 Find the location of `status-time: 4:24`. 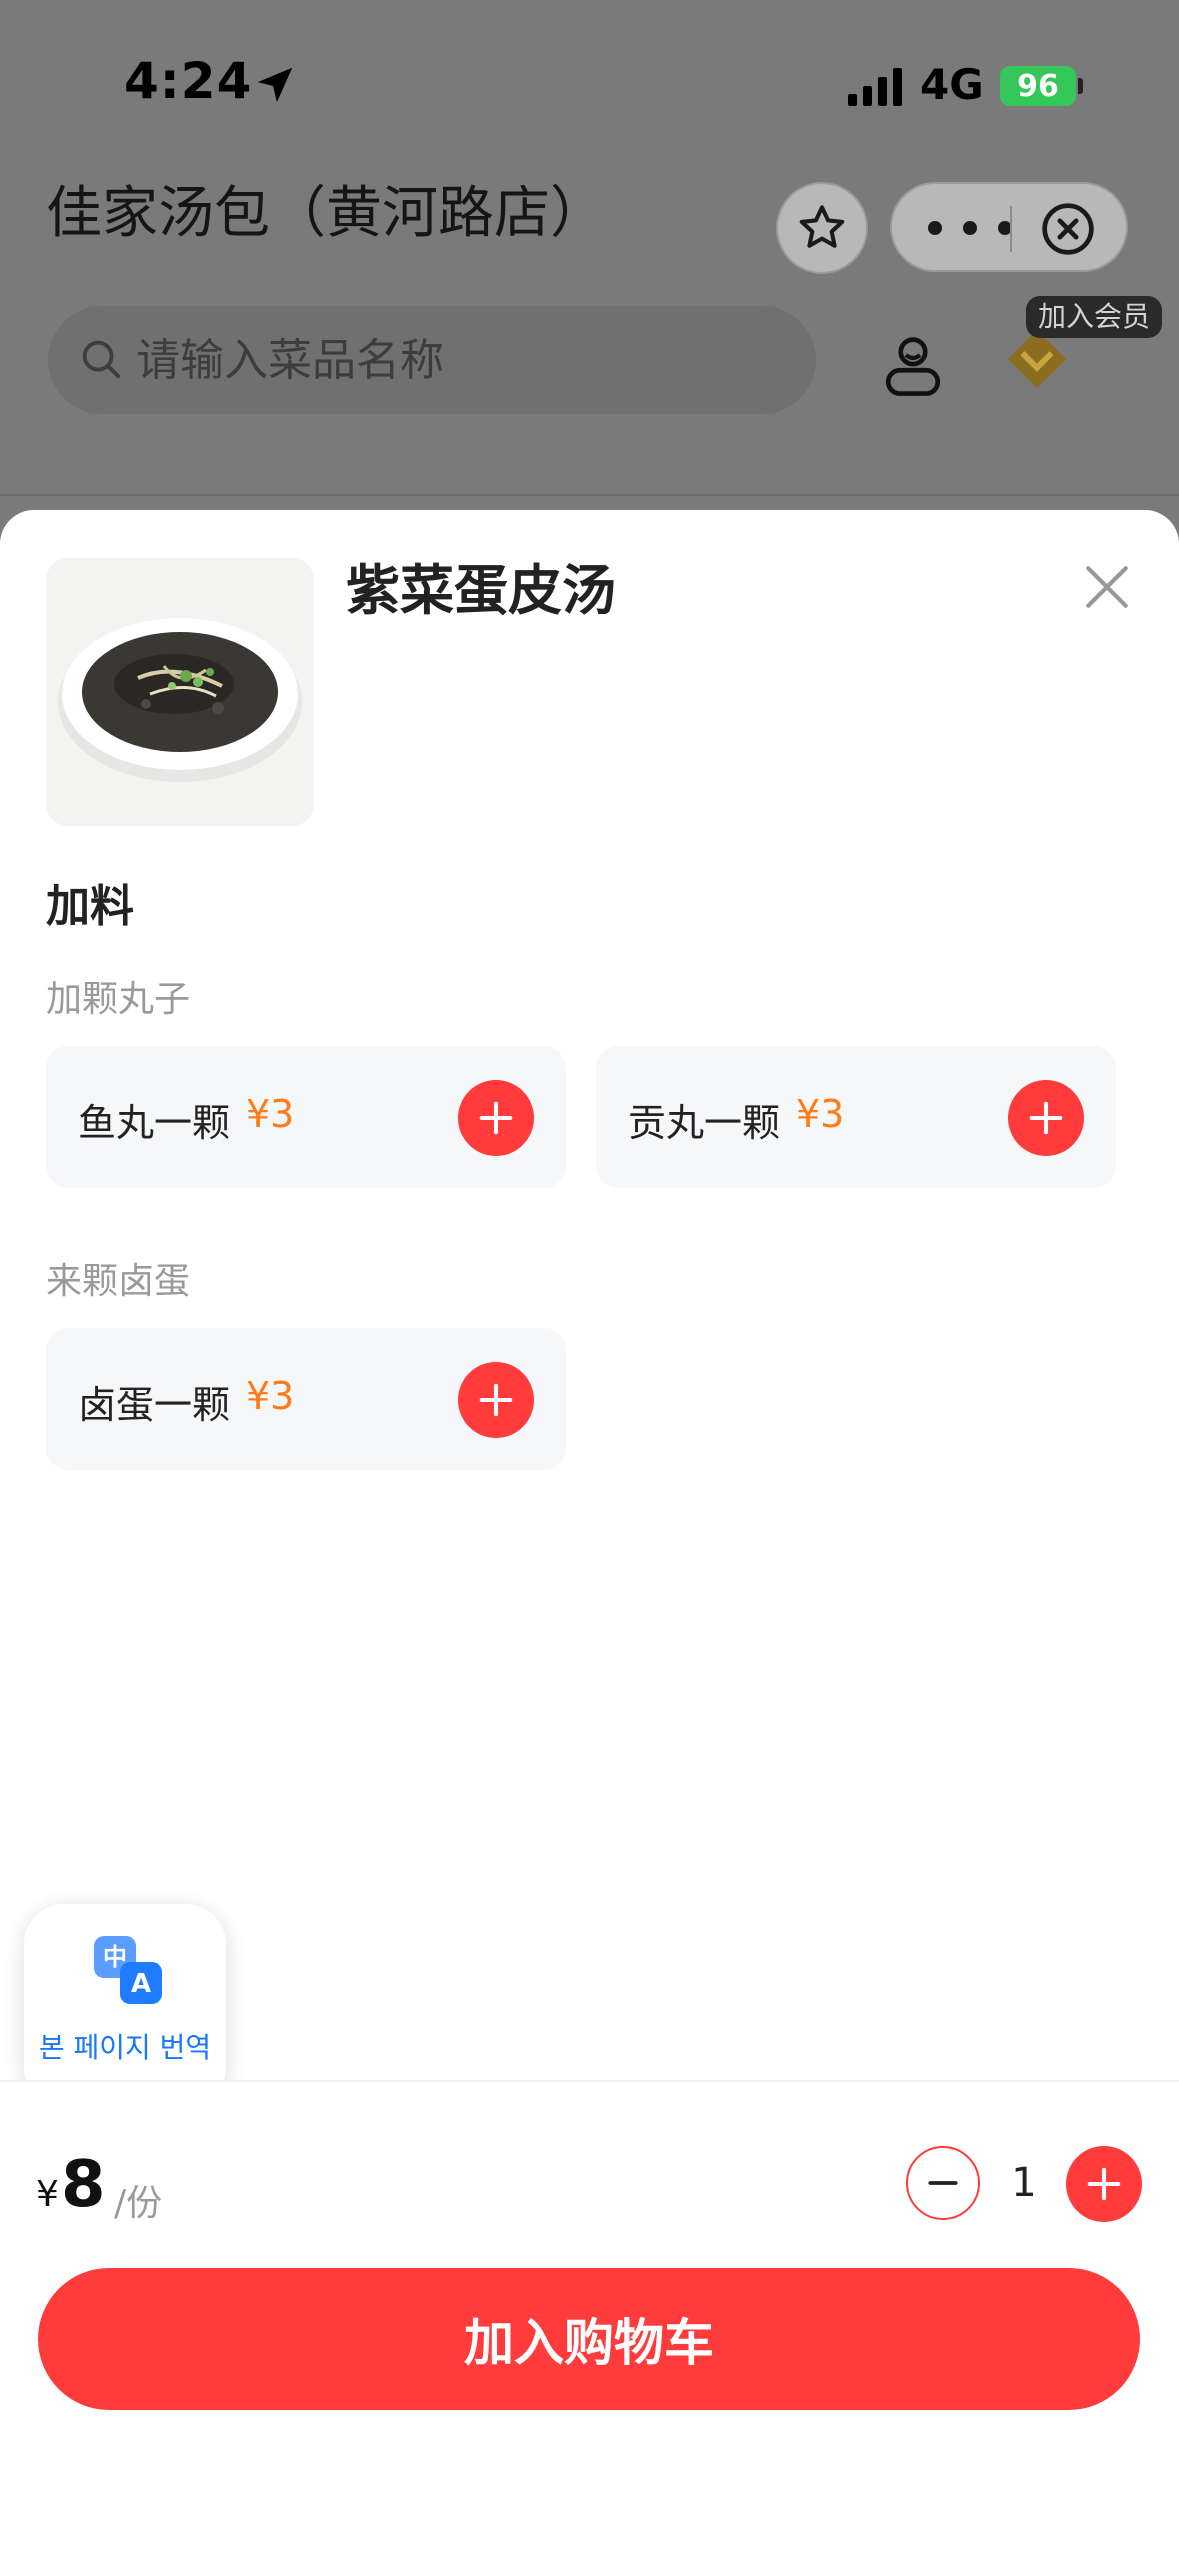

status-time: 4:24 is located at coordinates (188, 81).